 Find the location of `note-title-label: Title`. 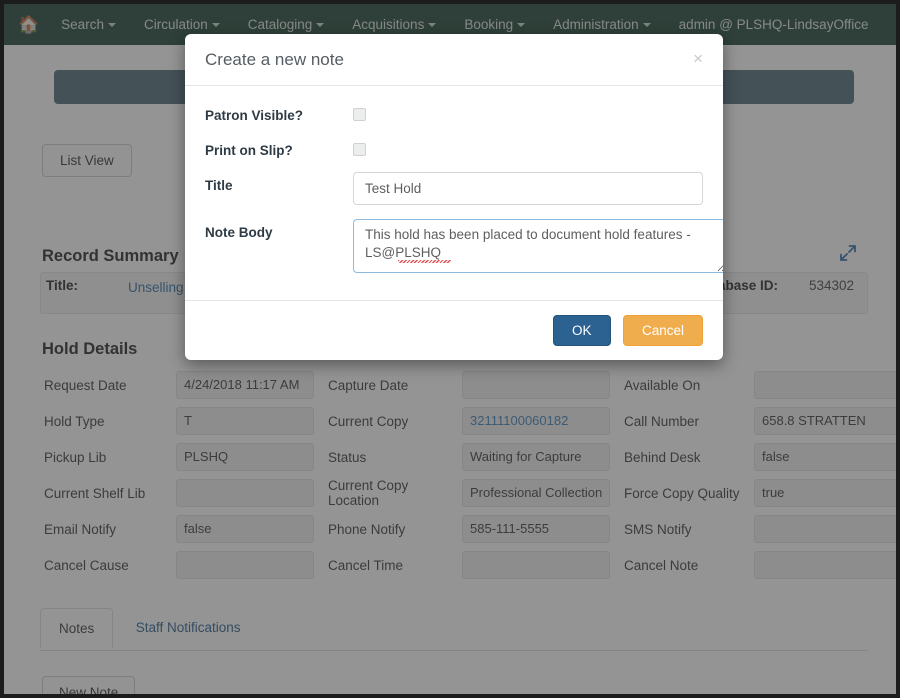

note-title-label: Title is located at coordinates (219, 185).